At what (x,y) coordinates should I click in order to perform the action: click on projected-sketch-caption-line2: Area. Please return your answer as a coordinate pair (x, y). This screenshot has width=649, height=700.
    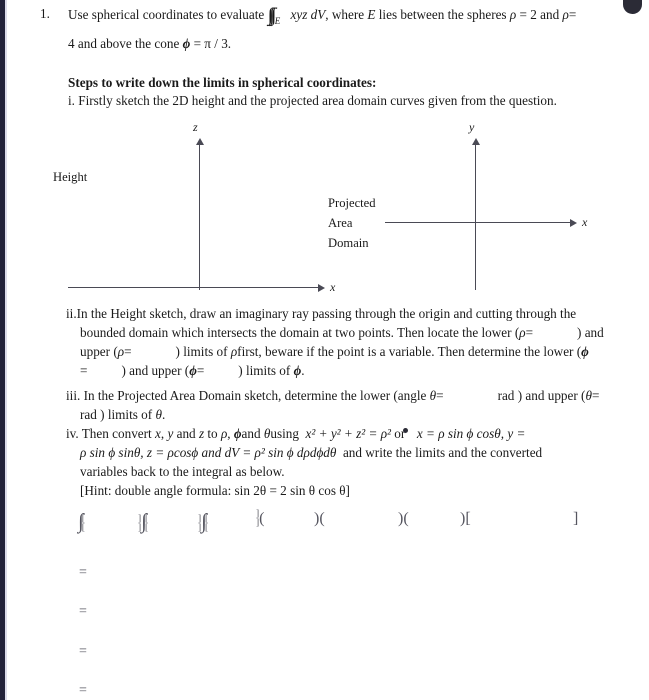
    Looking at the image, I should click on (340, 223).